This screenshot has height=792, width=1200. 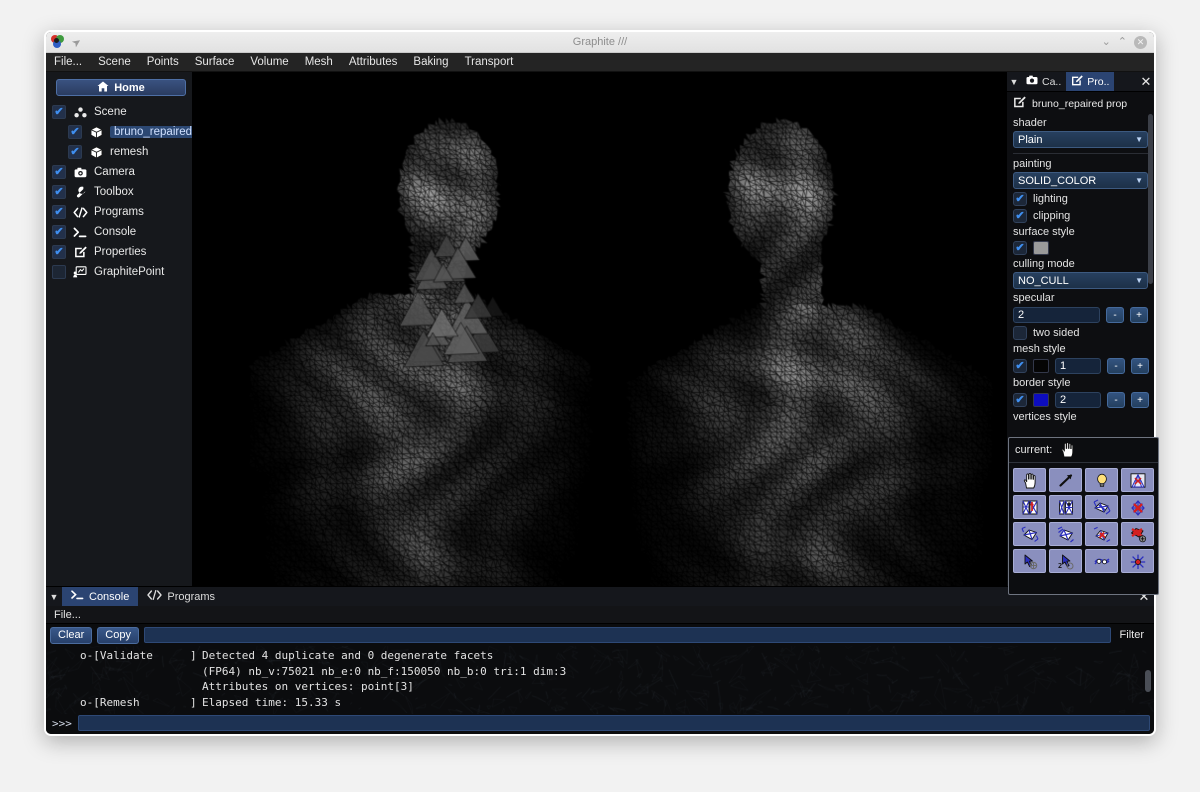 What do you see at coordinates (129, 87) in the screenshot?
I see `home-label: Home` at bounding box center [129, 87].